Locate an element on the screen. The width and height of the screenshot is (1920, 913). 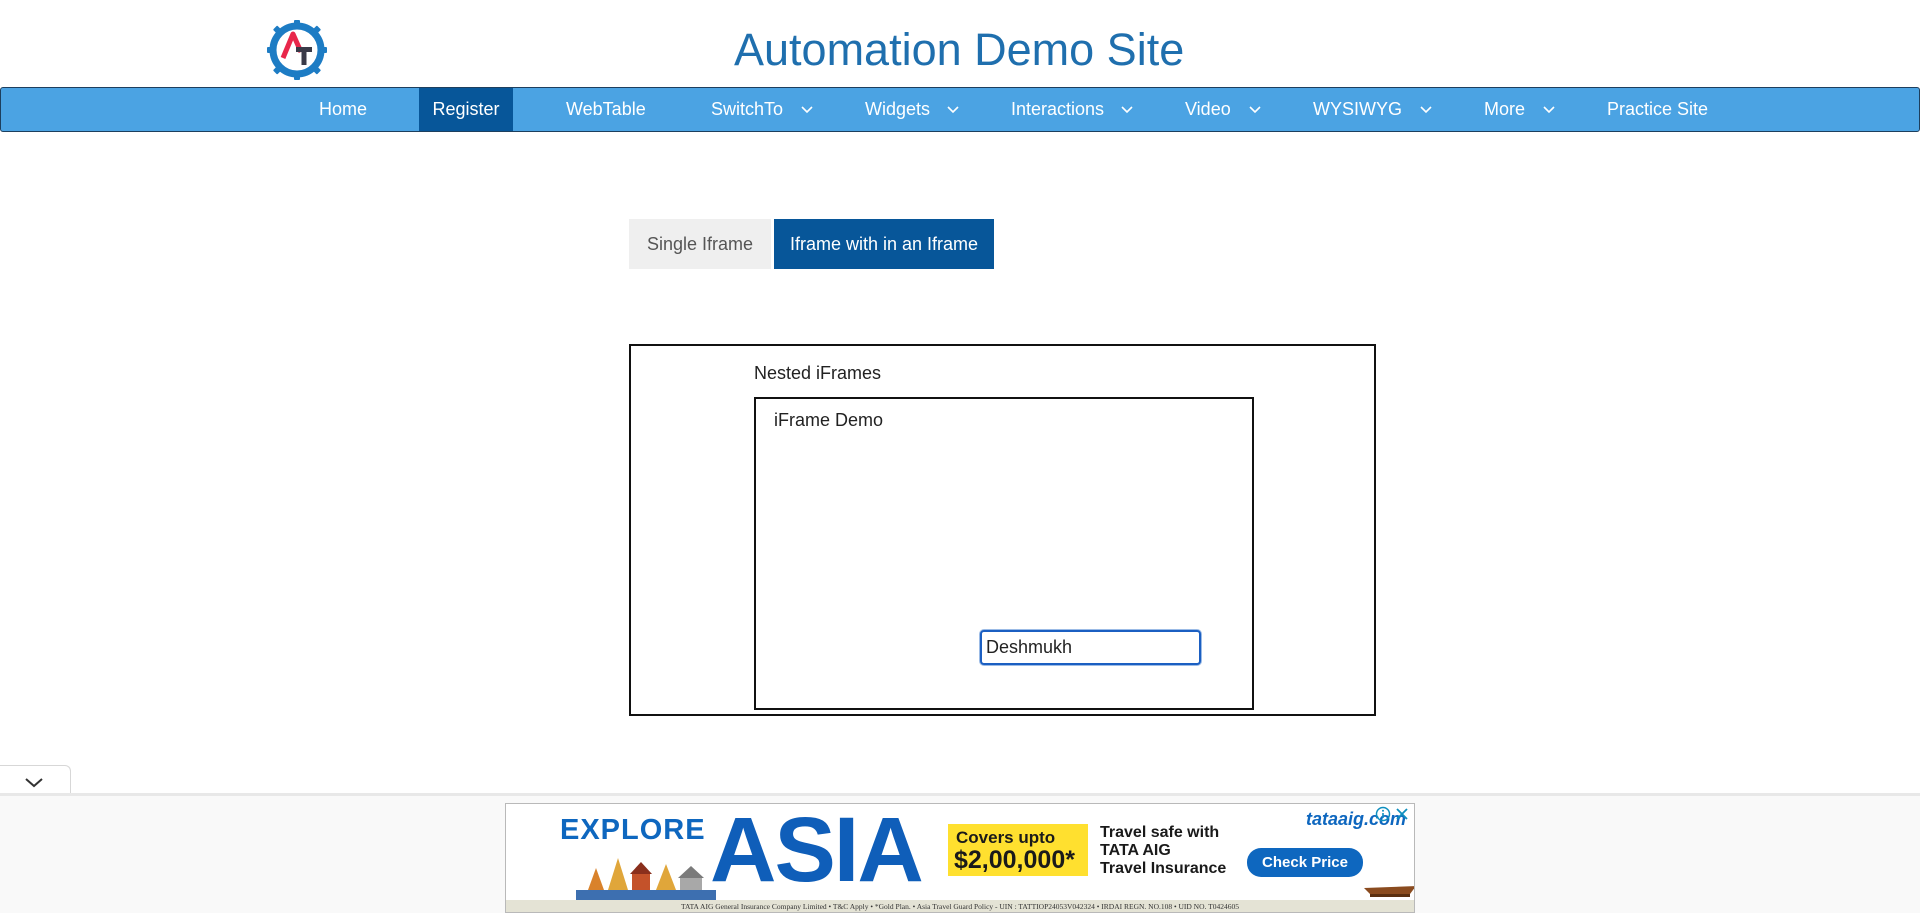
nav-home: Home is located at coordinates (343, 109).